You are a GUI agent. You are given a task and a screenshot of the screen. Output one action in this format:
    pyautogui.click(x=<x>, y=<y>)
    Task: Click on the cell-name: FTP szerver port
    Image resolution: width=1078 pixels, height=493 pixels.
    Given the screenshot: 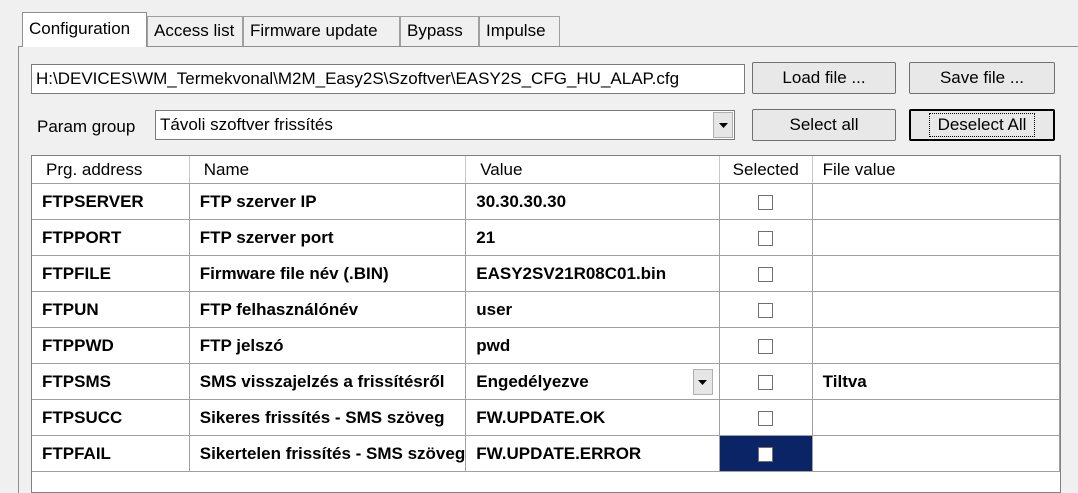 What is the action you would take?
    pyautogui.click(x=328, y=237)
    